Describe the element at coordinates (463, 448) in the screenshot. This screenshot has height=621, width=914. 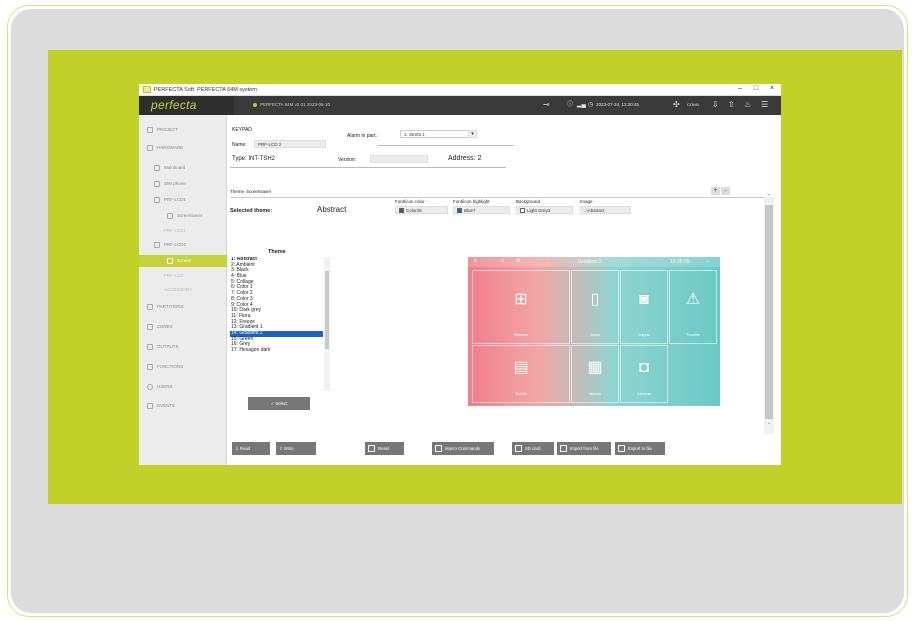
I see `macro-commands-button: Macro Commands` at that location.